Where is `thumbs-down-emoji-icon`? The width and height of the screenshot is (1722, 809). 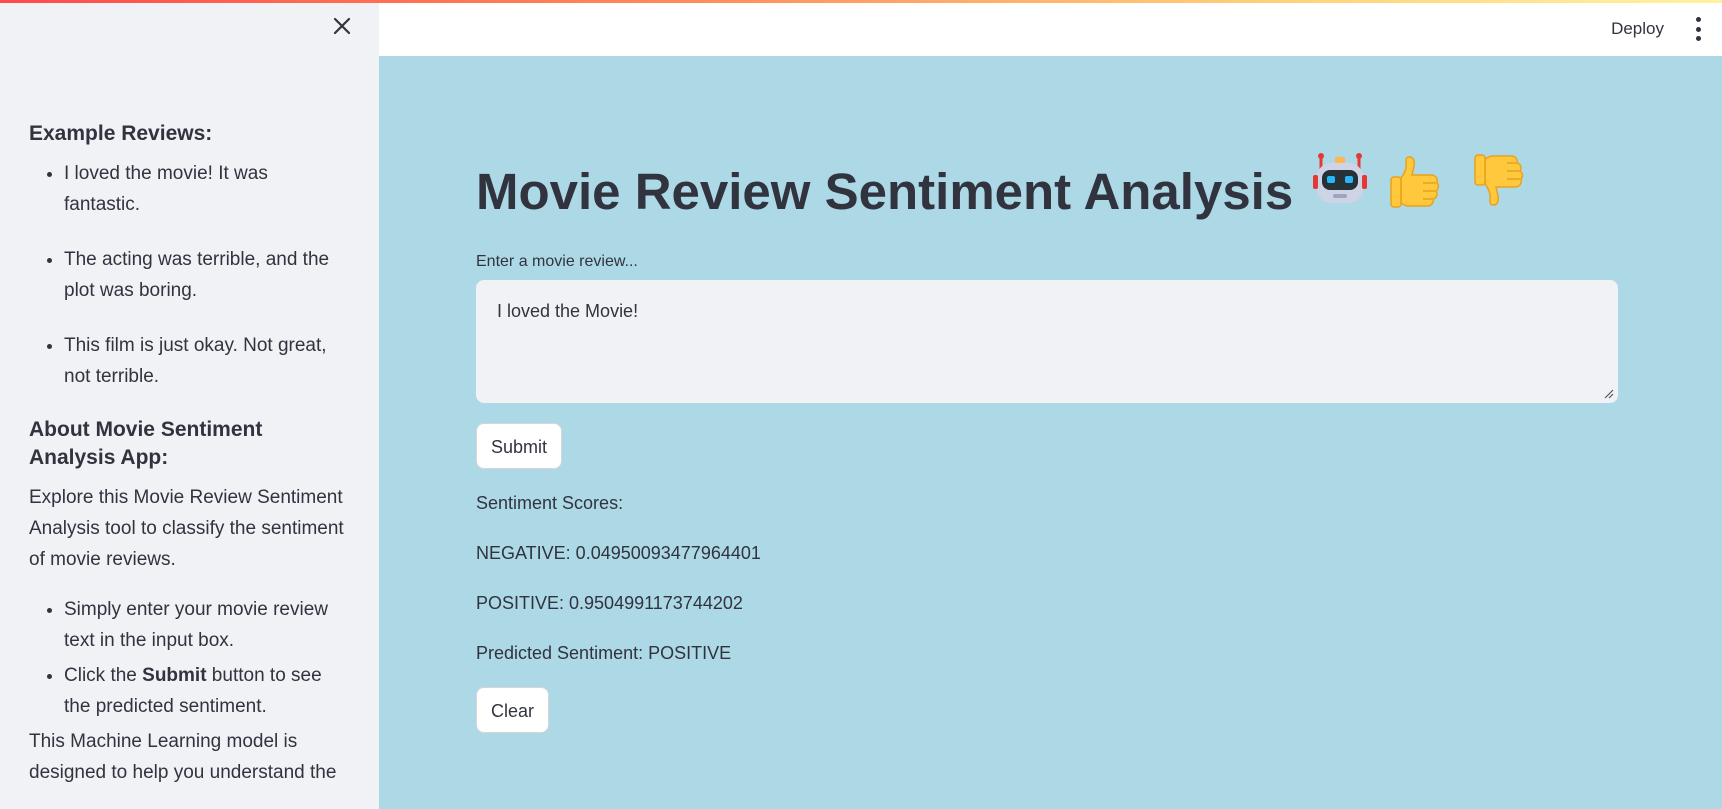
thumbs-down-emoji-icon is located at coordinates (1499, 192).